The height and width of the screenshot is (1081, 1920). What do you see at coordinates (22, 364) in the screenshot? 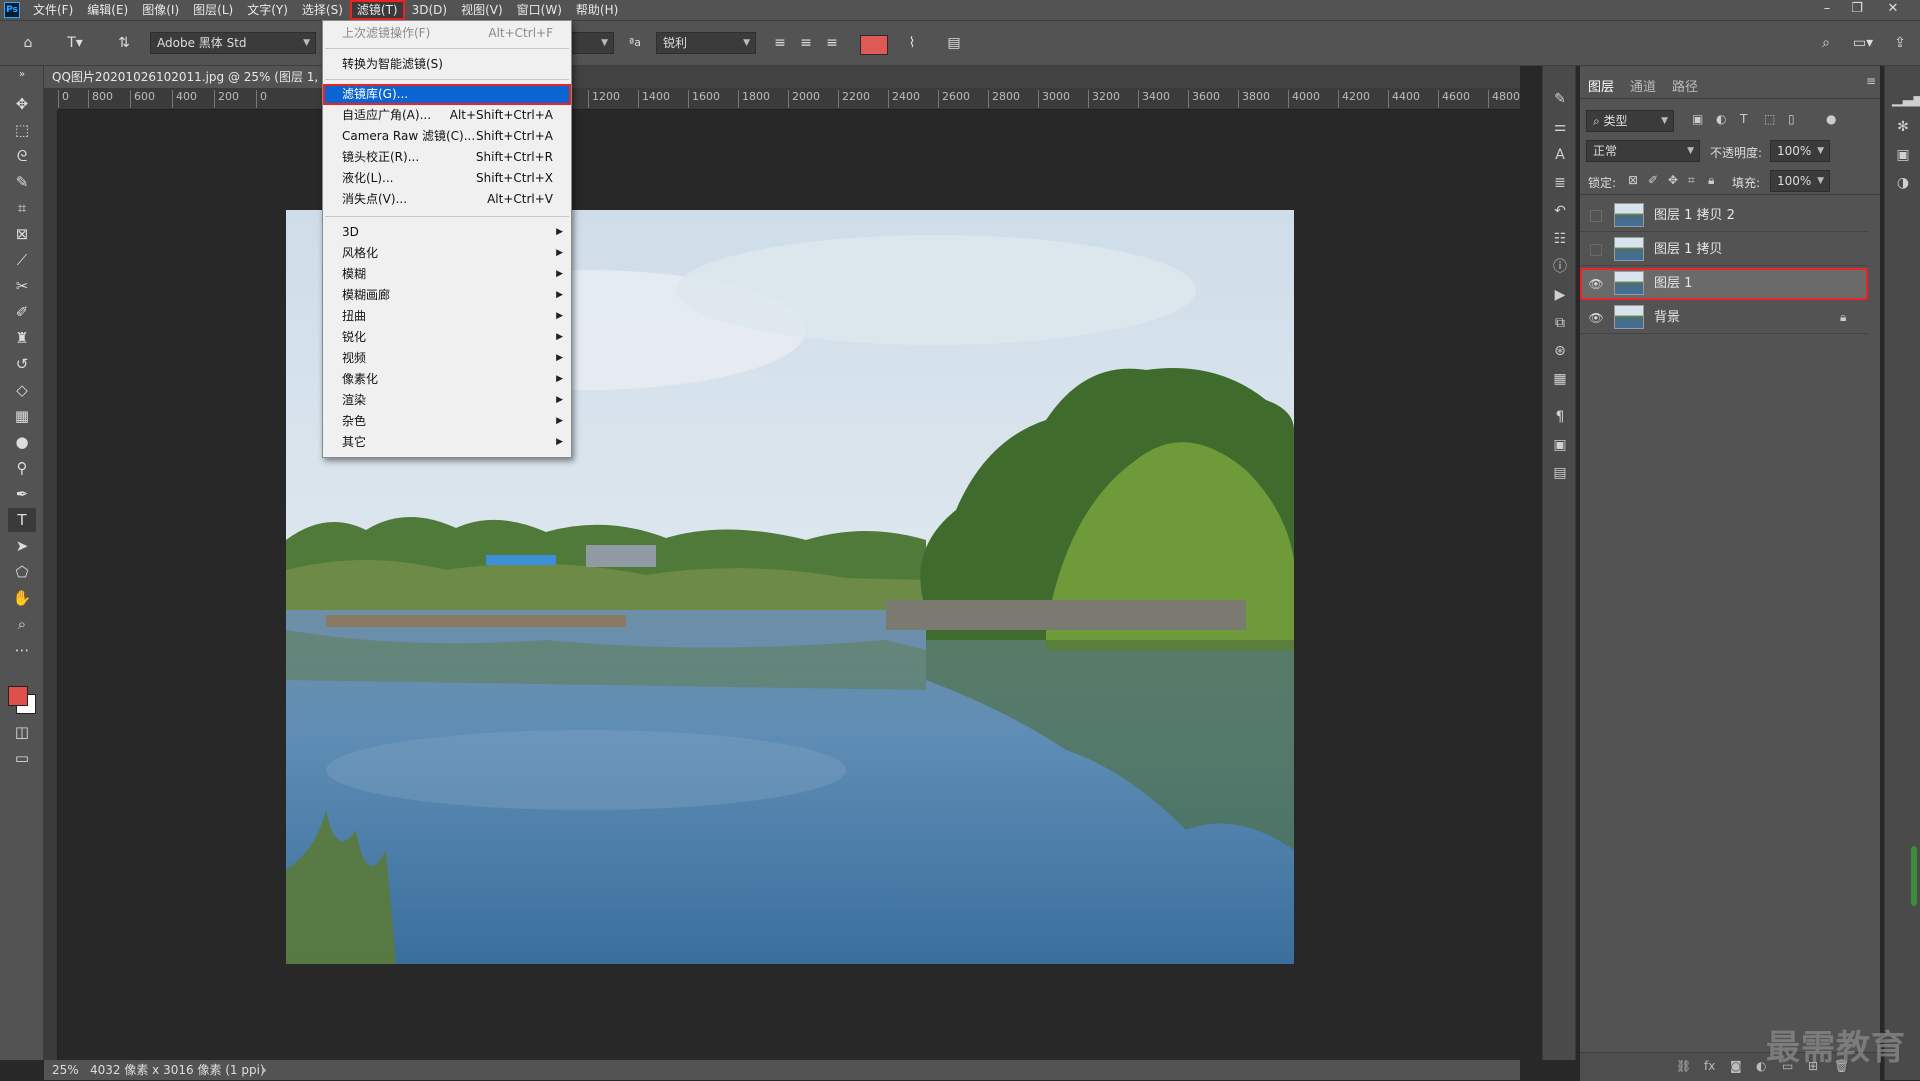
I see `history-brush-tool-icon: ↺` at bounding box center [22, 364].